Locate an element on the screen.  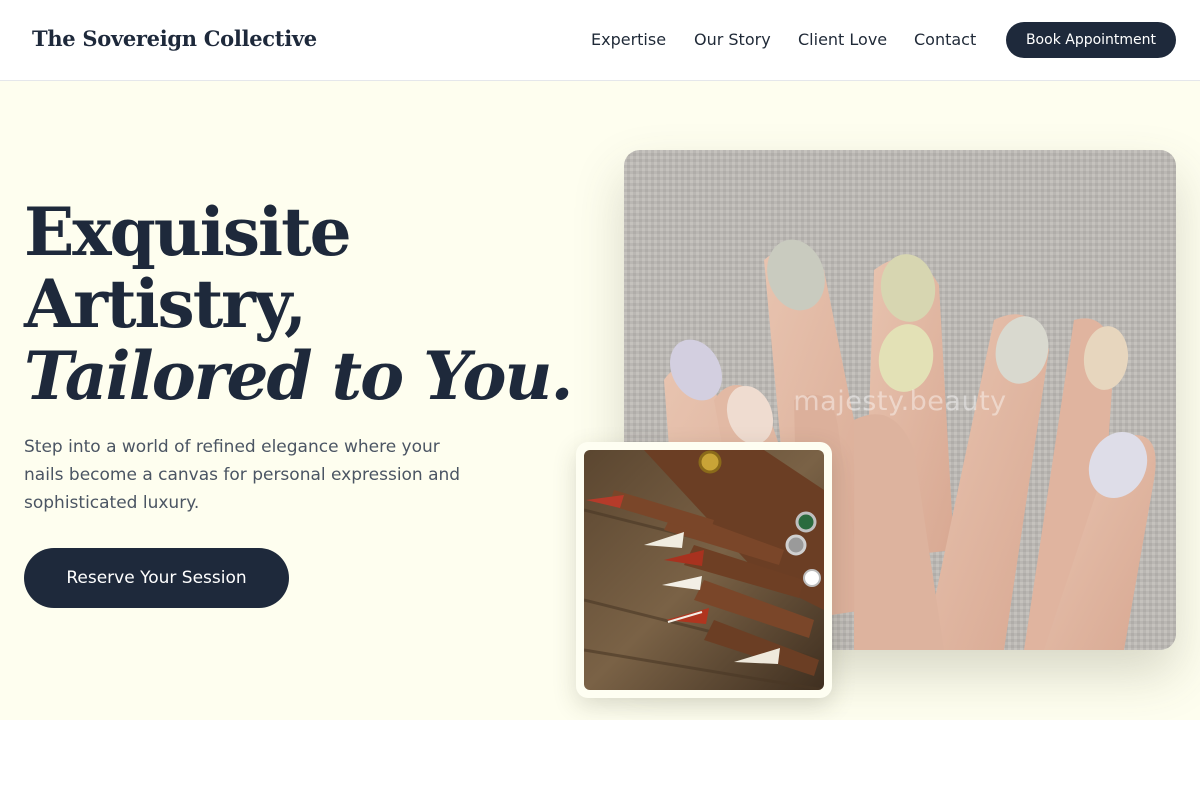
nav-link-client-love: Client Love is located at coordinates (842, 39).